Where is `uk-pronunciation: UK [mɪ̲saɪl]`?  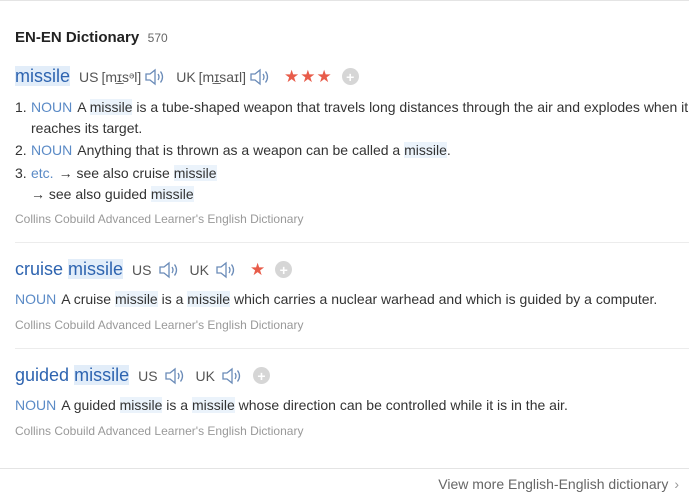
uk-pronunciation: UK [mɪ̲saɪl] is located at coordinates (224, 77).